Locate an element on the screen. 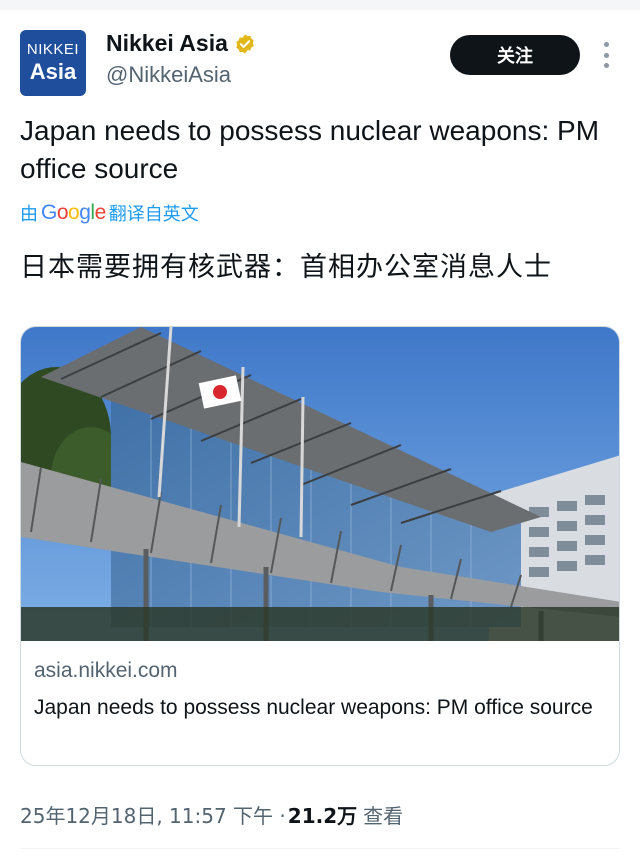  avatar: NIKKEI Asia is located at coordinates (53, 63).